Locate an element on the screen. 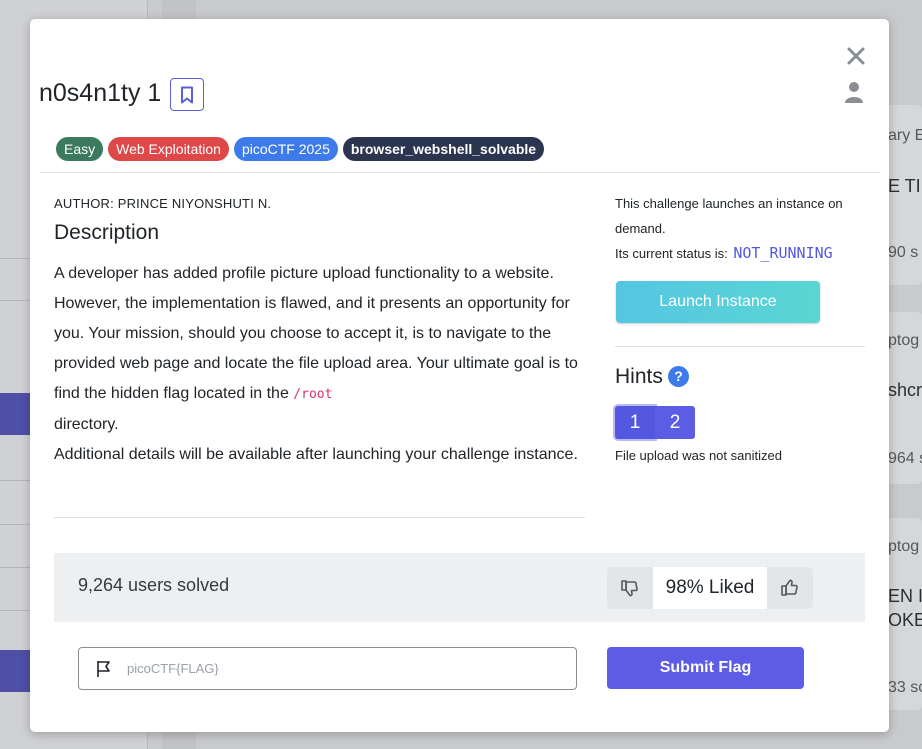  background-text: ary E is located at coordinates (905, 135).